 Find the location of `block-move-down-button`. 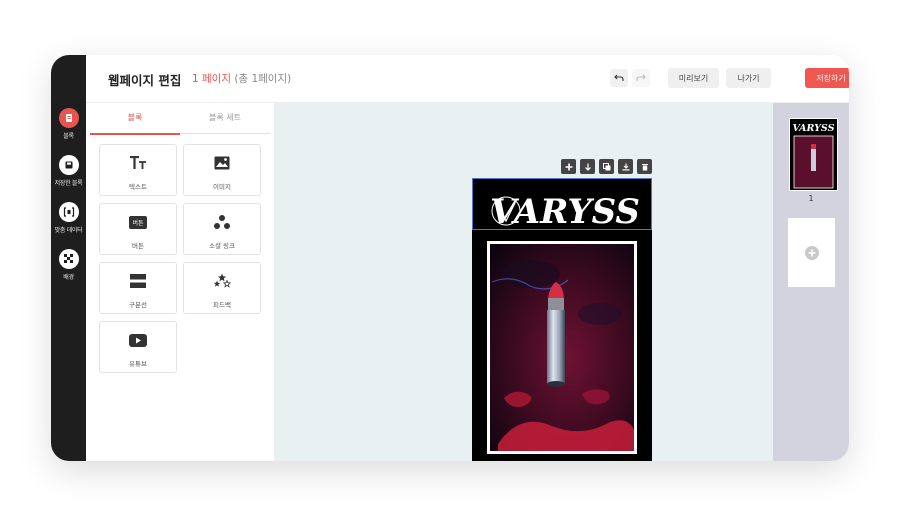

block-move-down-button is located at coordinates (587, 166).